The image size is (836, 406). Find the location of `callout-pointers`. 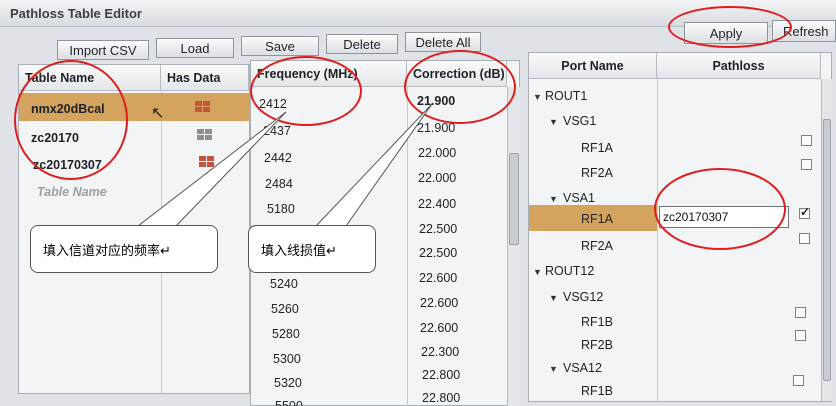

callout-pointers is located at coordinates (284, 165).